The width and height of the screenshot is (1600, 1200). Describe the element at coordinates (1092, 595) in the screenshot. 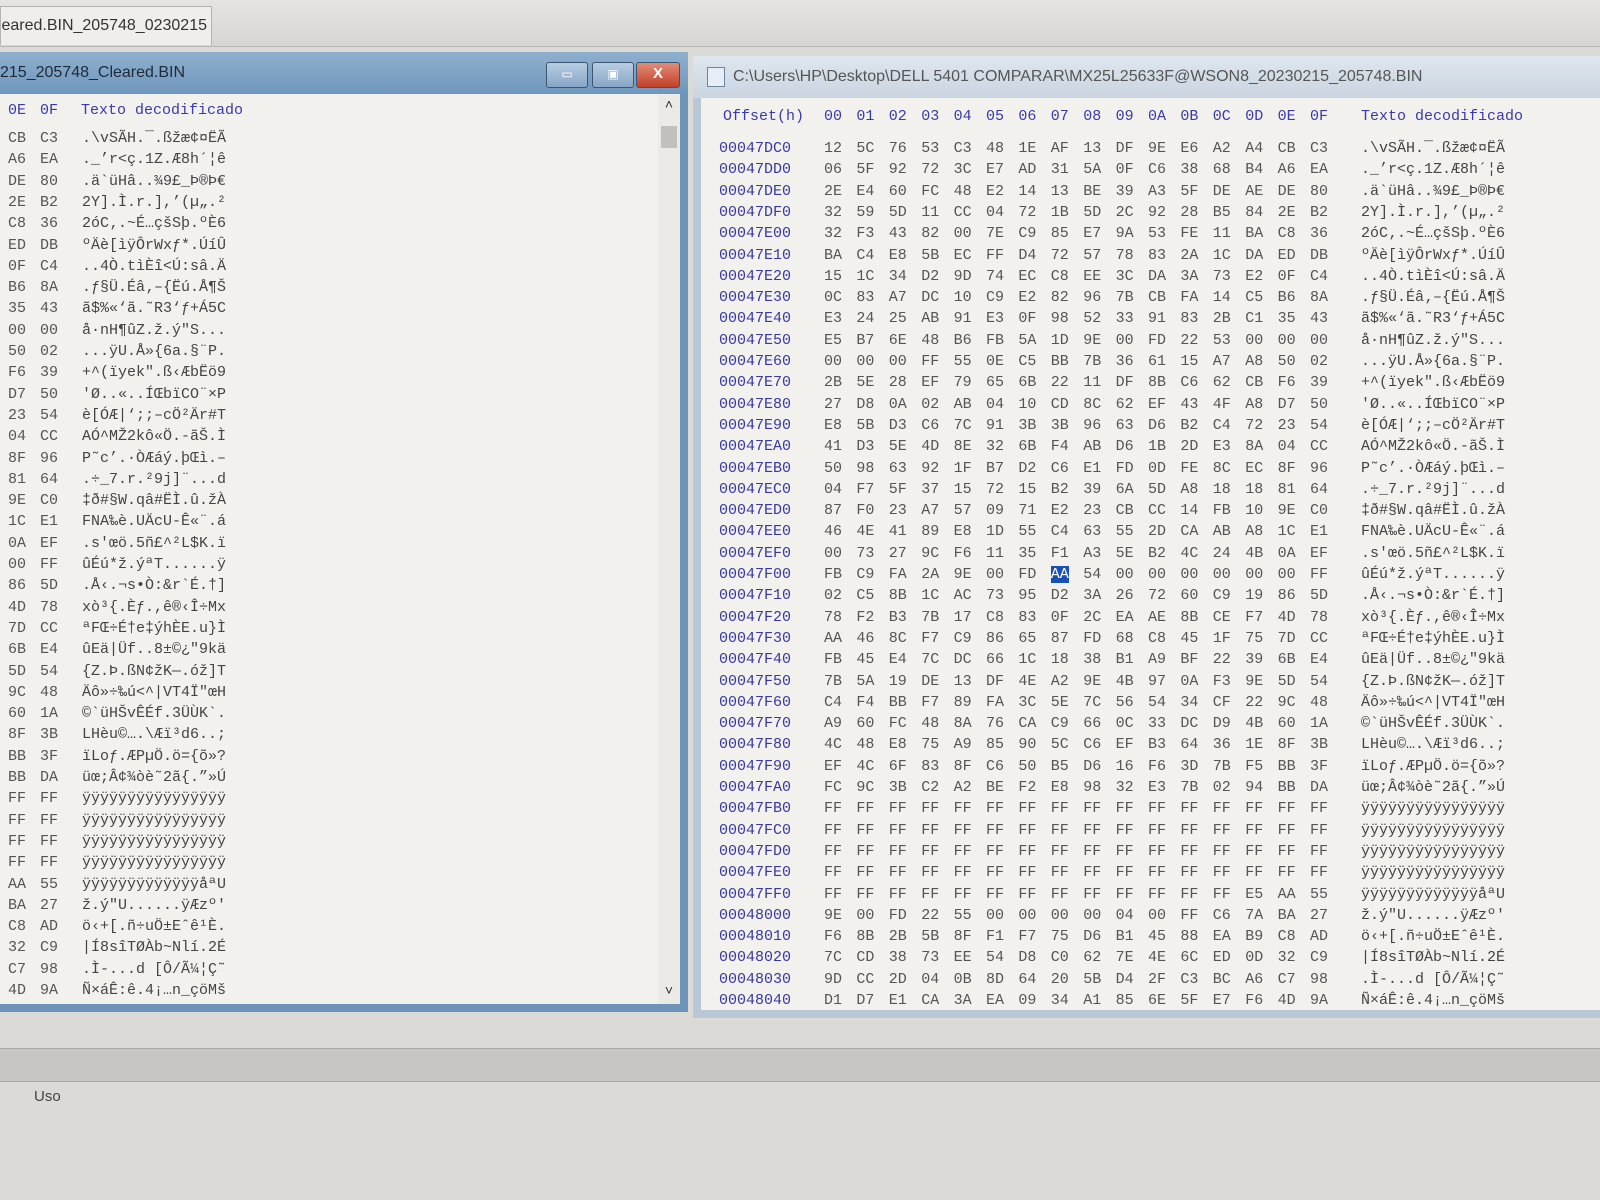

I see `hex-byte-cell: 3A` at that location.